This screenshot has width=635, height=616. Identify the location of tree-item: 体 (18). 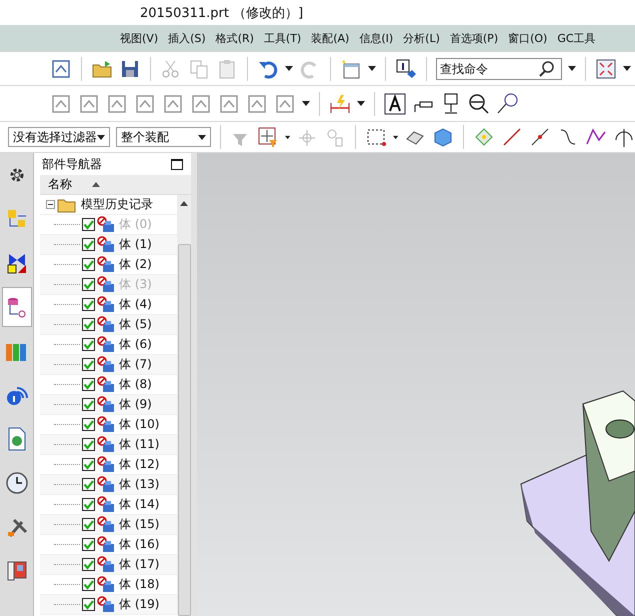
(139, 584).